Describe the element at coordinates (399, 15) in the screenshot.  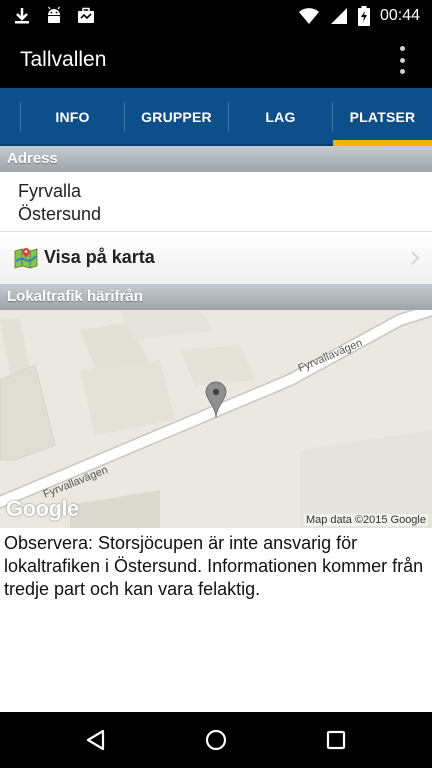
I see `status-time: 00:44` at that location.